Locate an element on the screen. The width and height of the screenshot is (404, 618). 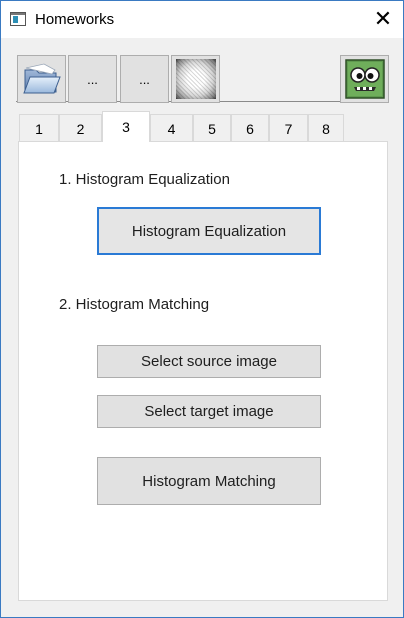
gradient-noise-icon is located at coordinates (195, 79).